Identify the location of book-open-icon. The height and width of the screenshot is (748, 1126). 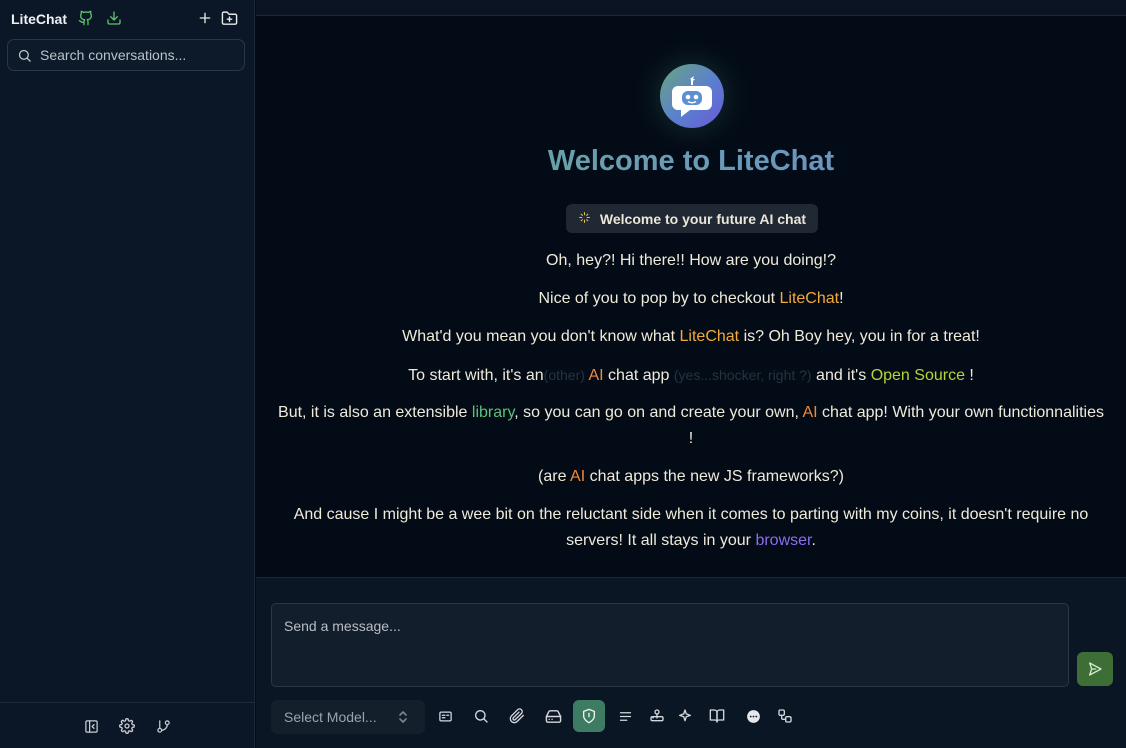
(717, 716).